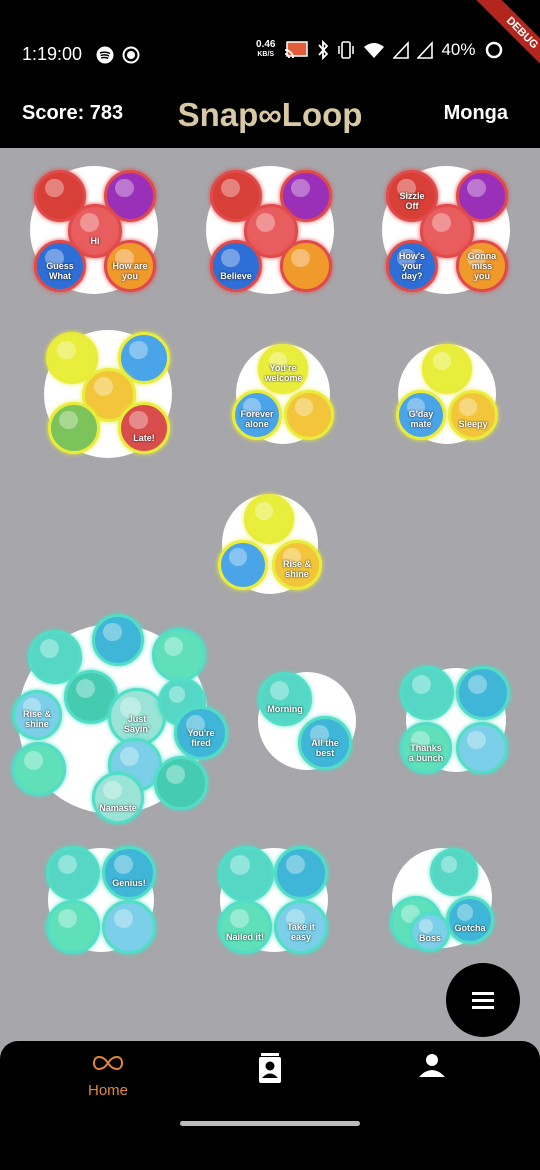  I want to click on sticker: All the best, so click(325, 743).